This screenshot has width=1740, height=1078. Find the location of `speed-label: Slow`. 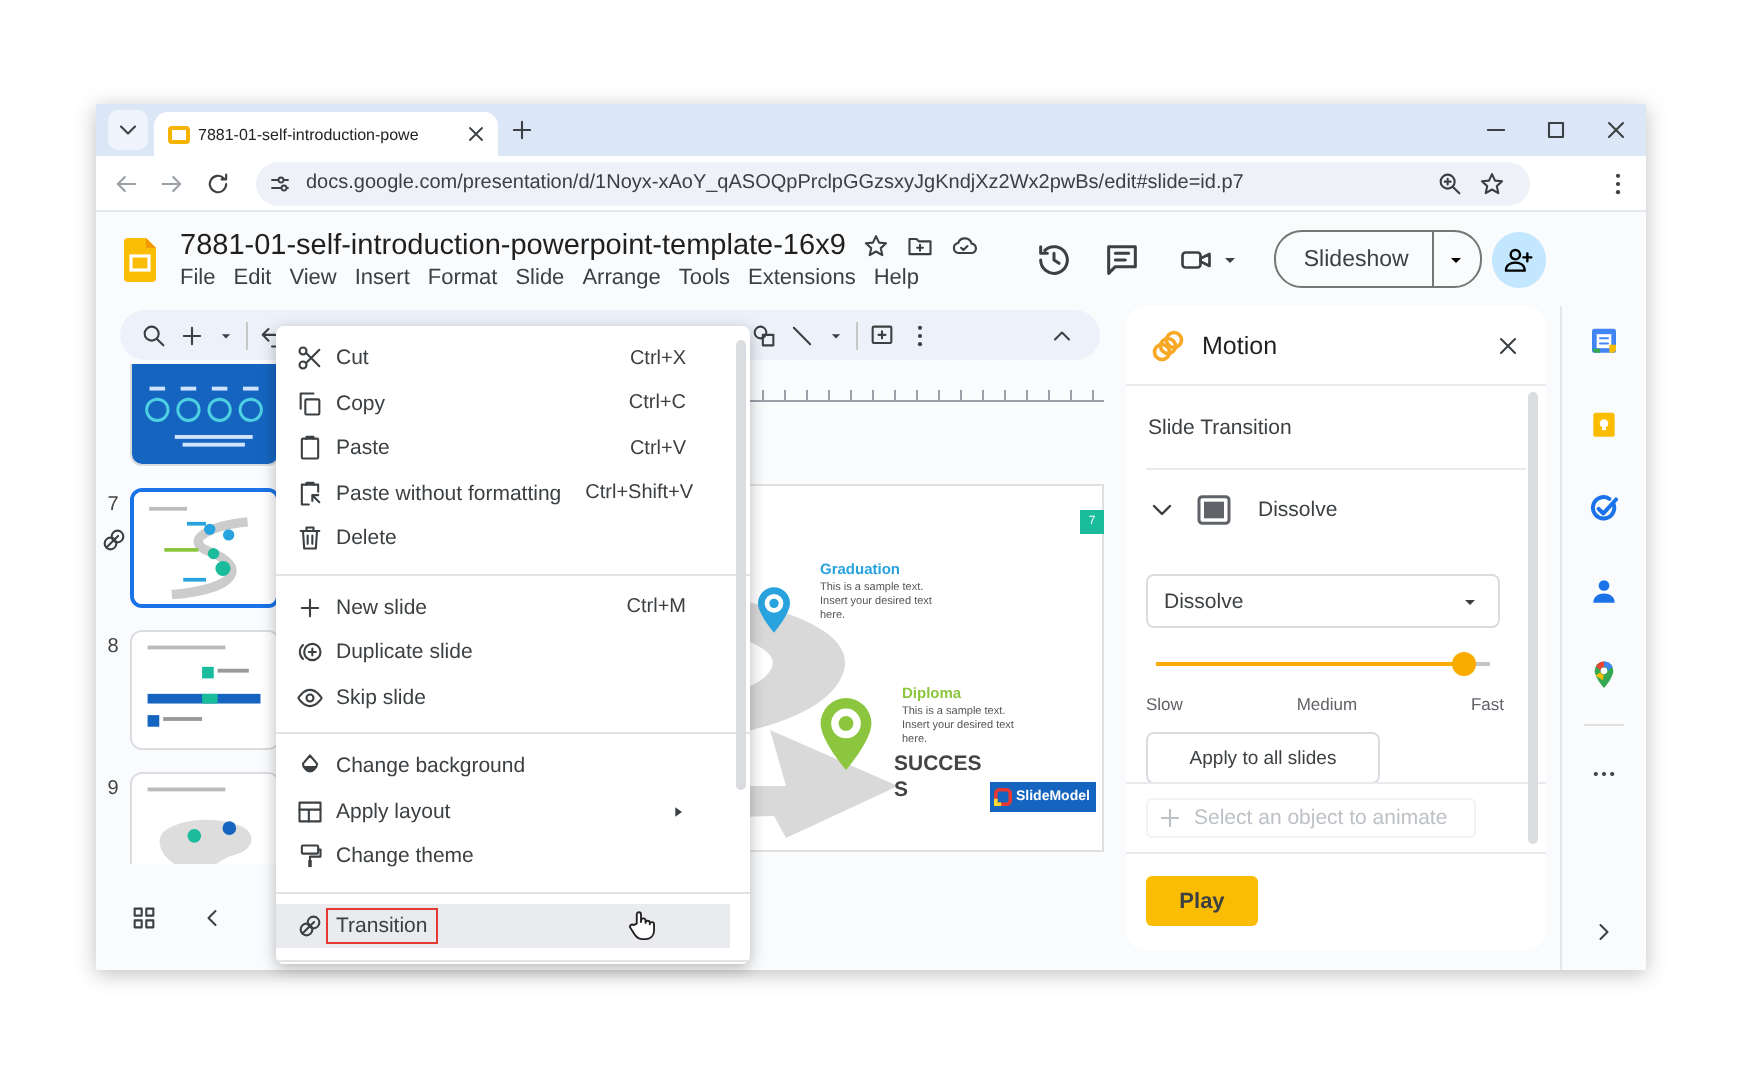

speed-label: Slow is located at coordinates (1164, 704).